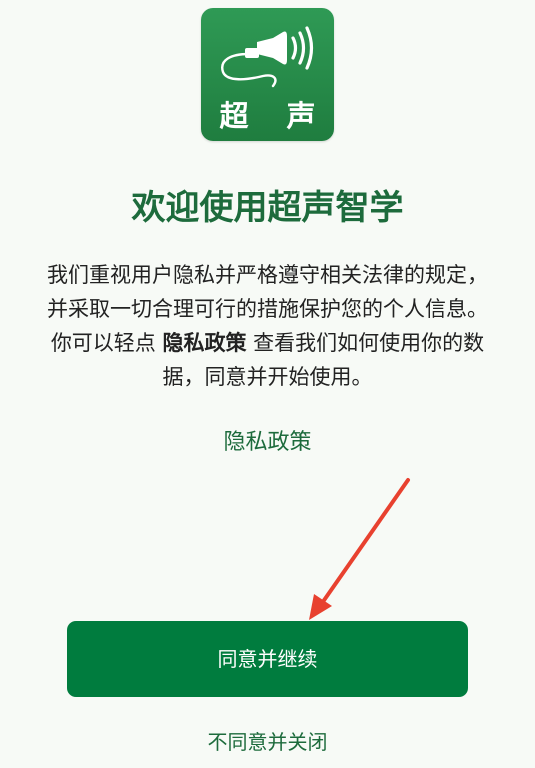  Describe the element at coordinates (274, 116) in the screenshot. I see `logo-text: 超 声` at that location.